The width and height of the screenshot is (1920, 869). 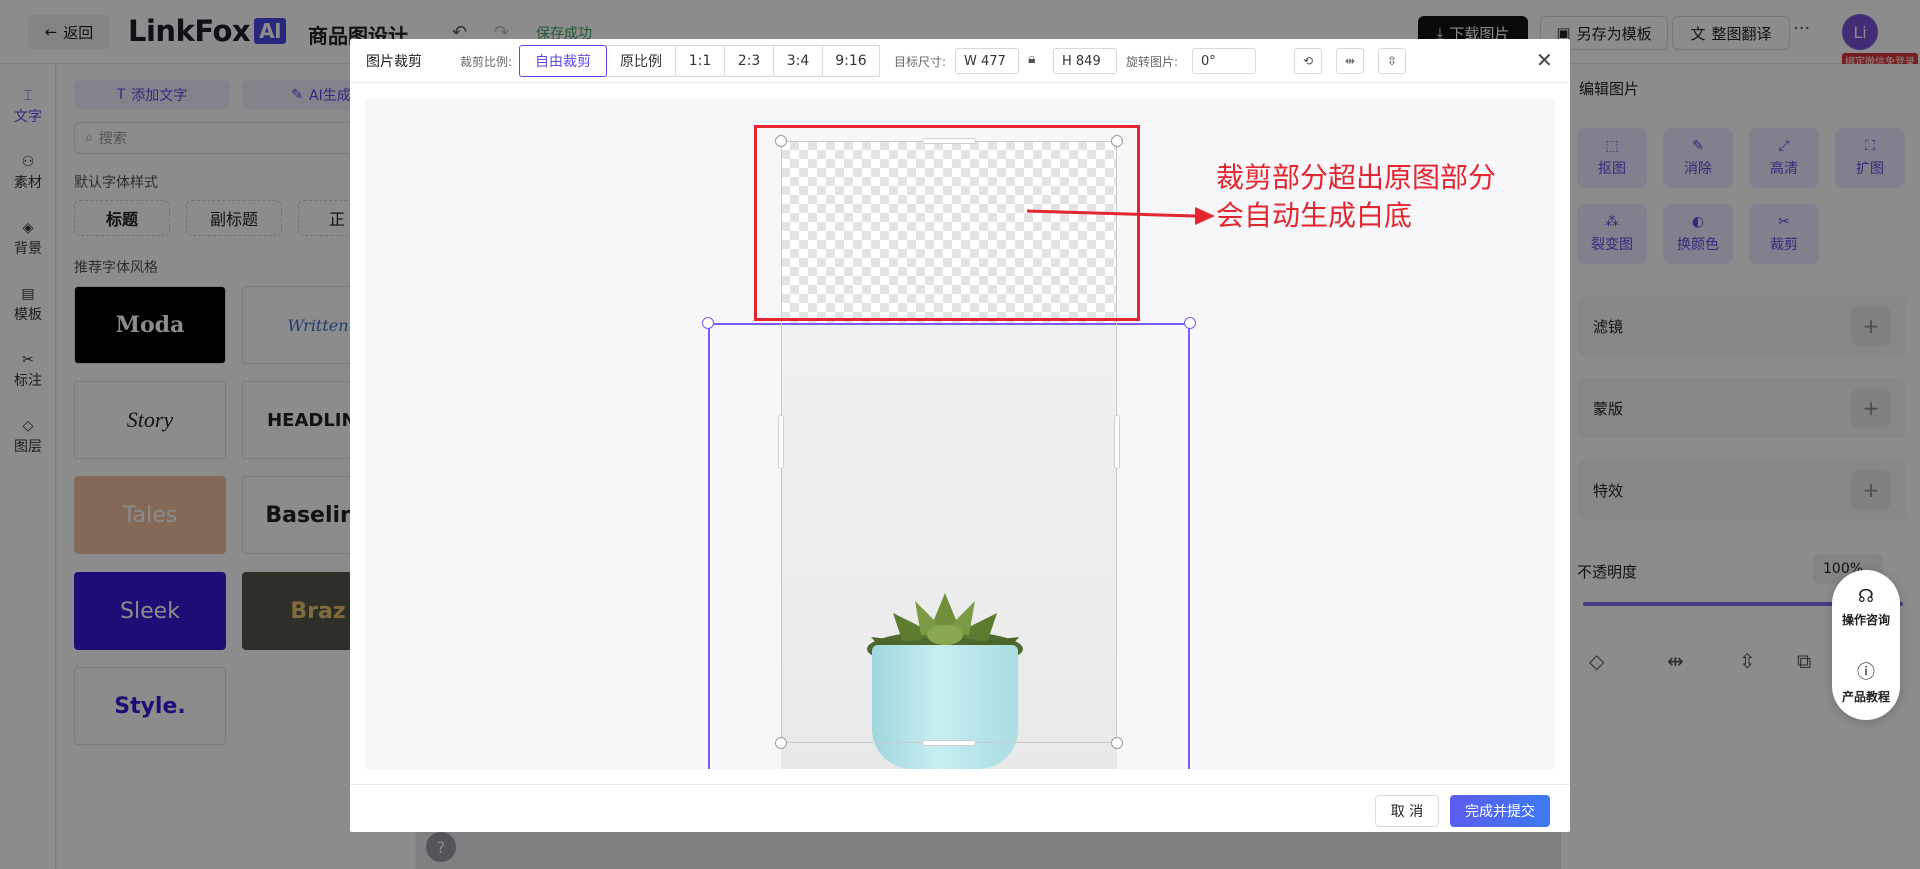 I want to click on modal-footer: 取 消 完成并提交, so click(x=960, y=808).